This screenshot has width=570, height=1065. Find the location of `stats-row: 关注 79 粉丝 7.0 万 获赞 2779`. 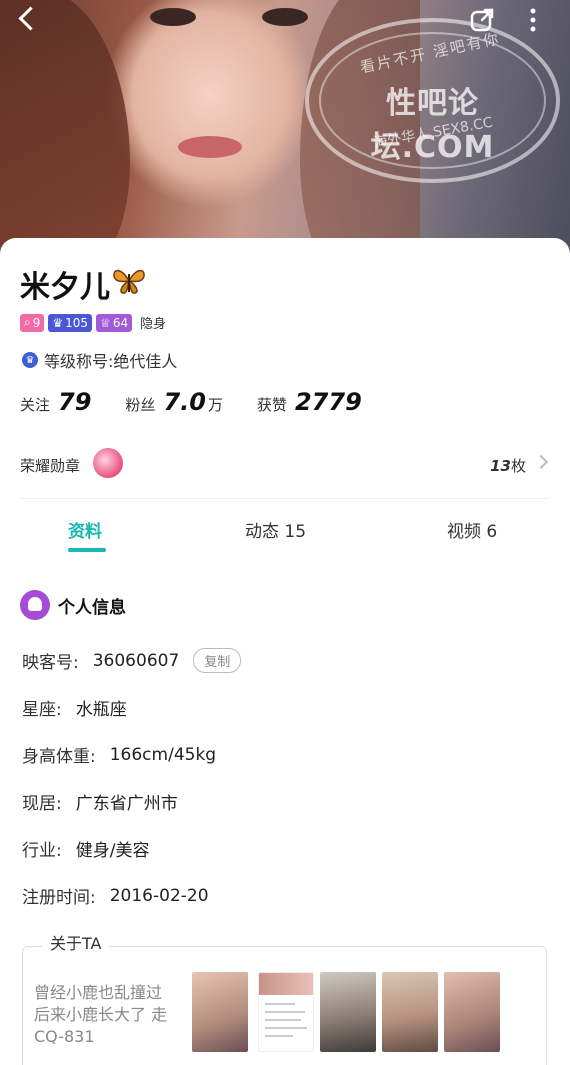

stats-row: 关注 79 粉丝 7.0 万 获赞 2779 is located at coordinates (191, 402).